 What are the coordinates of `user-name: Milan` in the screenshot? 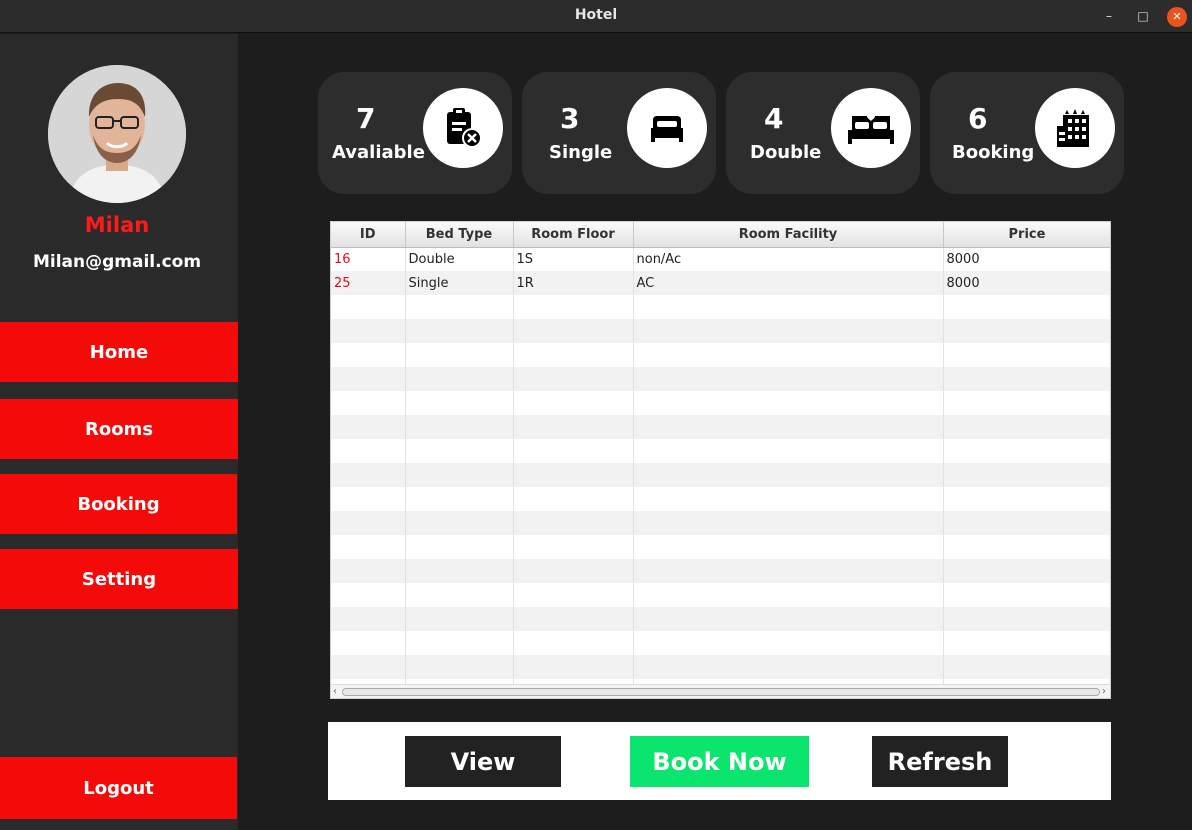 It's located at (117, 225).